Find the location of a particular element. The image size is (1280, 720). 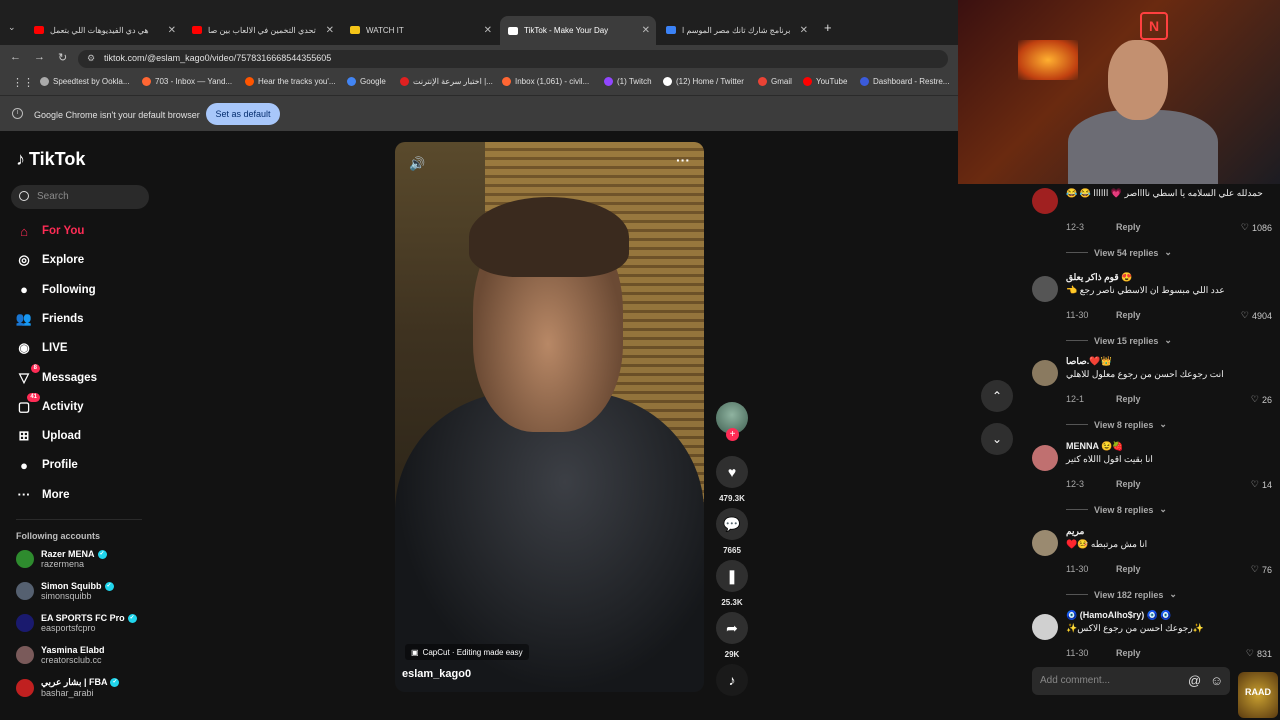

browser-tab: هي دي الفيديوهات اللي بتعمل ✕ is located at coordinates (104, 30).